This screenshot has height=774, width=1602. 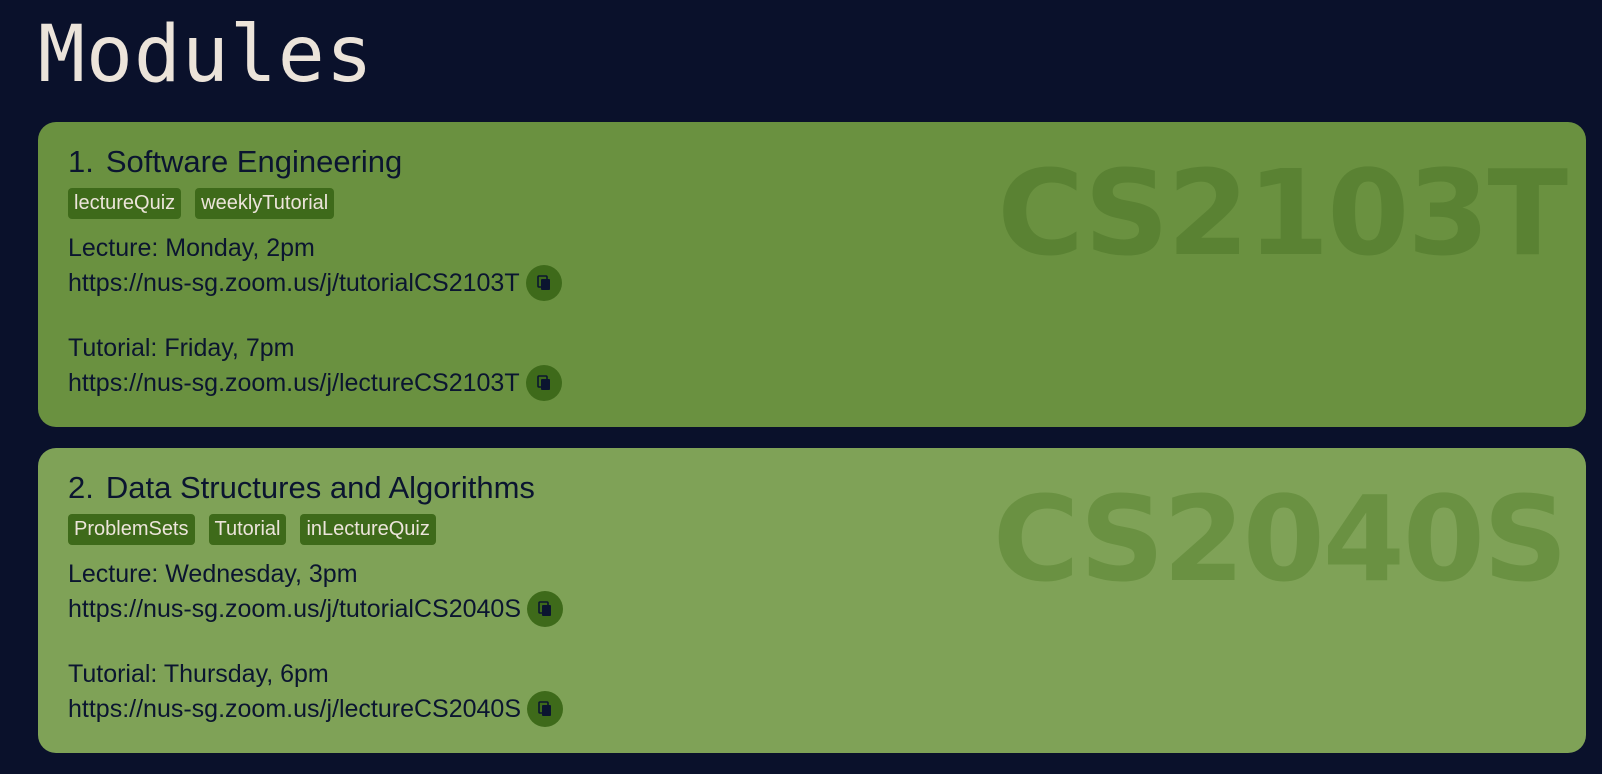 What do you see at coordinates (812, 383) in the screenshot?
I see `tutorial-link-row: https://nus-sg.zoom.us/j/lectureCS2103T` at bounding box center [812, 383].